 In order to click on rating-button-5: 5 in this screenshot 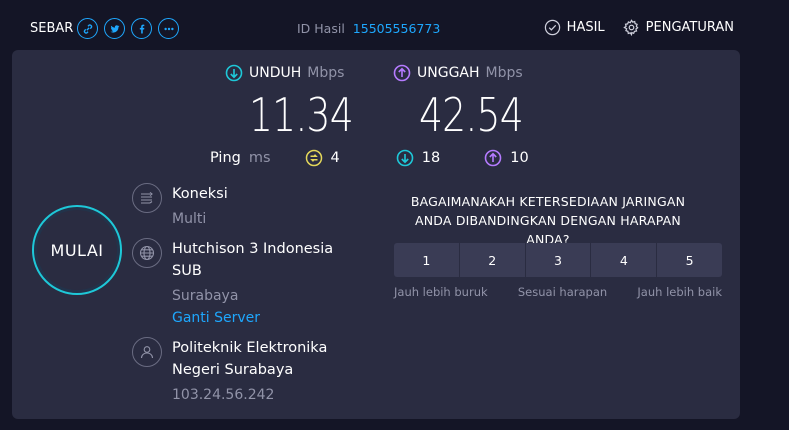, I will do `click(689, 260)`.